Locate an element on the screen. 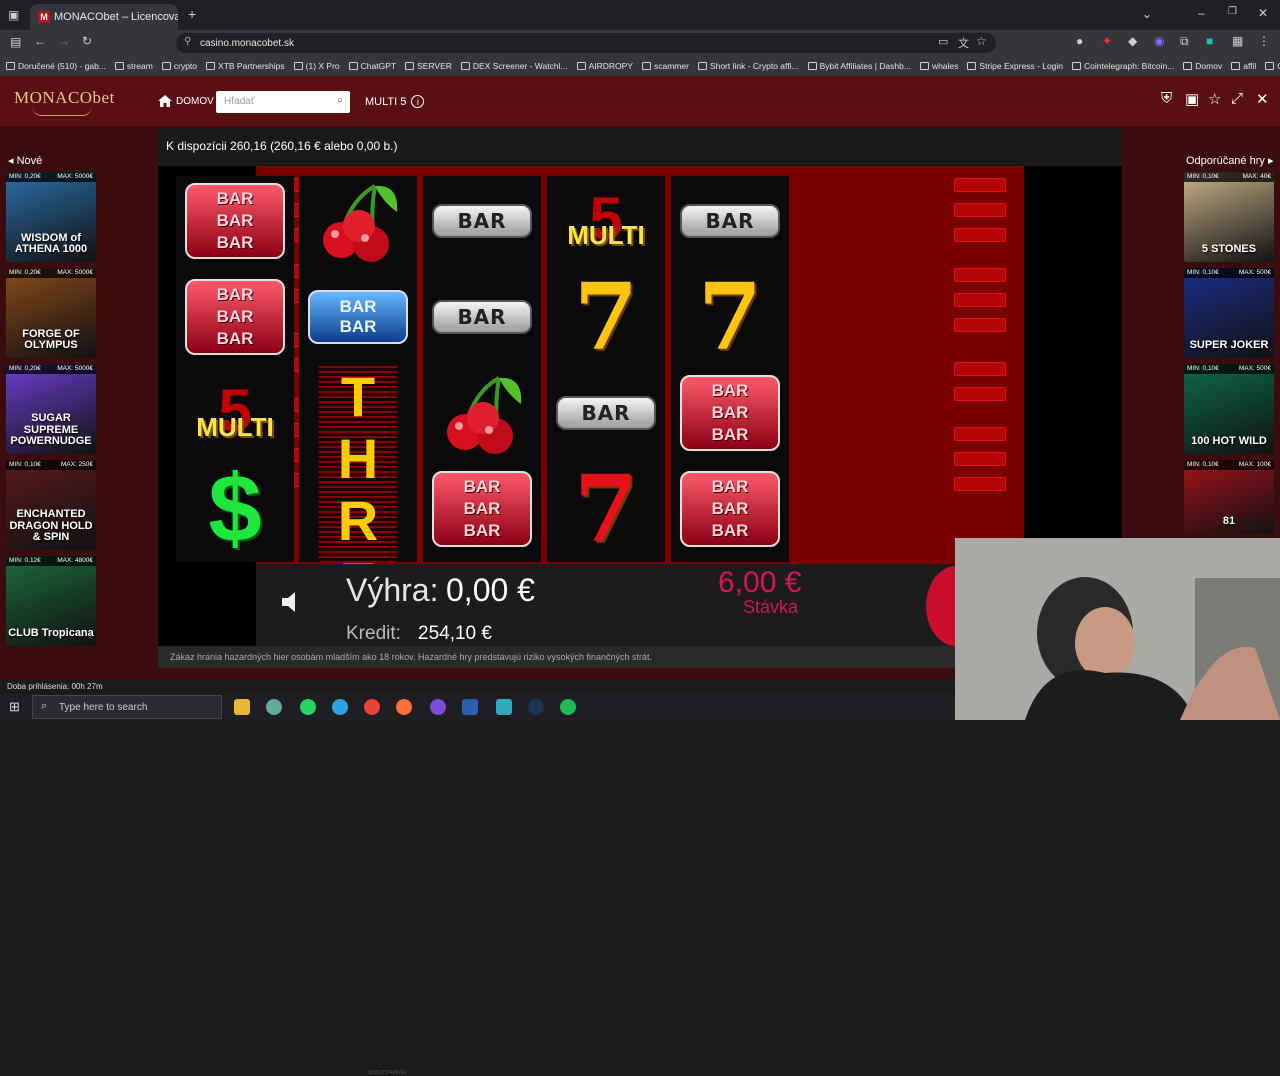 This screenshot has width=1280, height=1076. nav-home-link: DOMOV is located at coordinates (186, 101).